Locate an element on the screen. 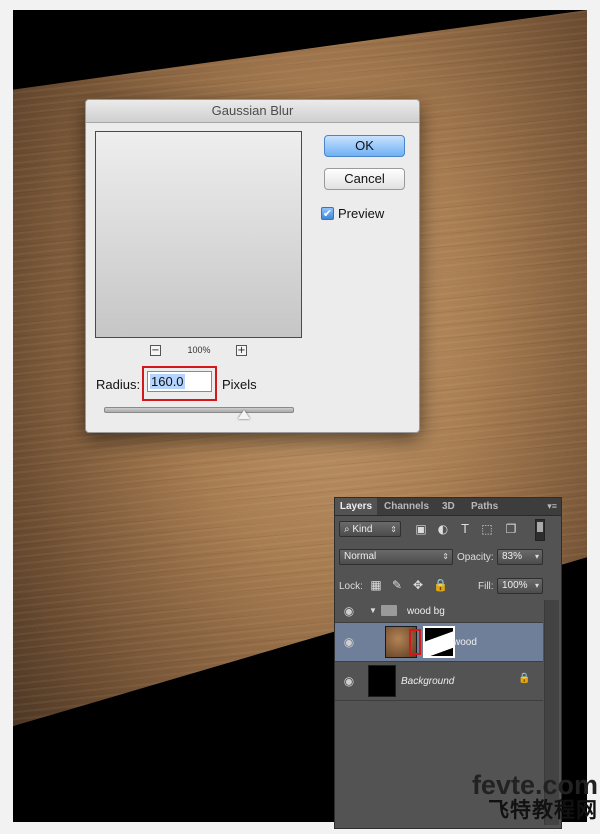 This screenshot has width=600, height=834. smart-object-filter-icon: ❐ is located at coordinates (511, 529).